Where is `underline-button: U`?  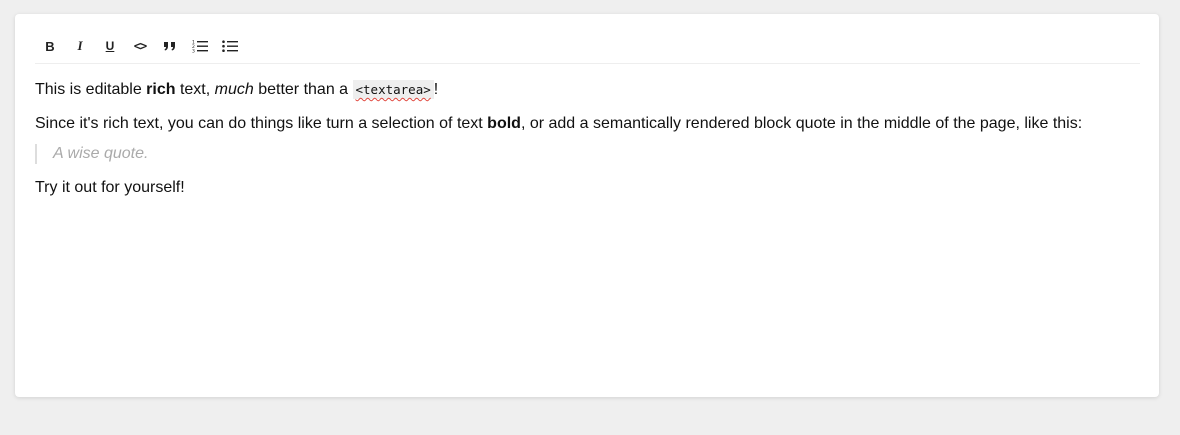 underline-button: U is located at coordinates (110, 46).